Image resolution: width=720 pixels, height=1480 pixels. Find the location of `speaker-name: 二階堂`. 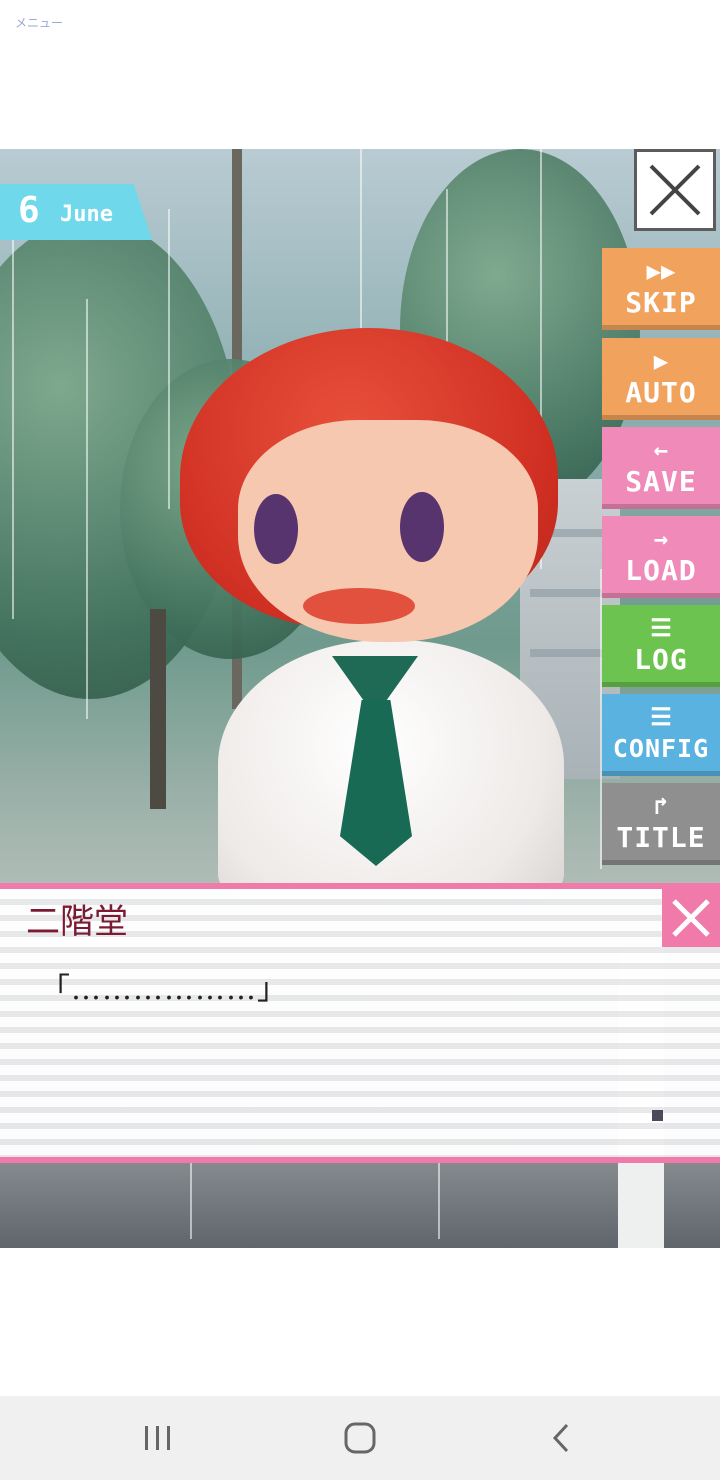

speaker-name: 二階堂 is located at coordinates (77, 922).